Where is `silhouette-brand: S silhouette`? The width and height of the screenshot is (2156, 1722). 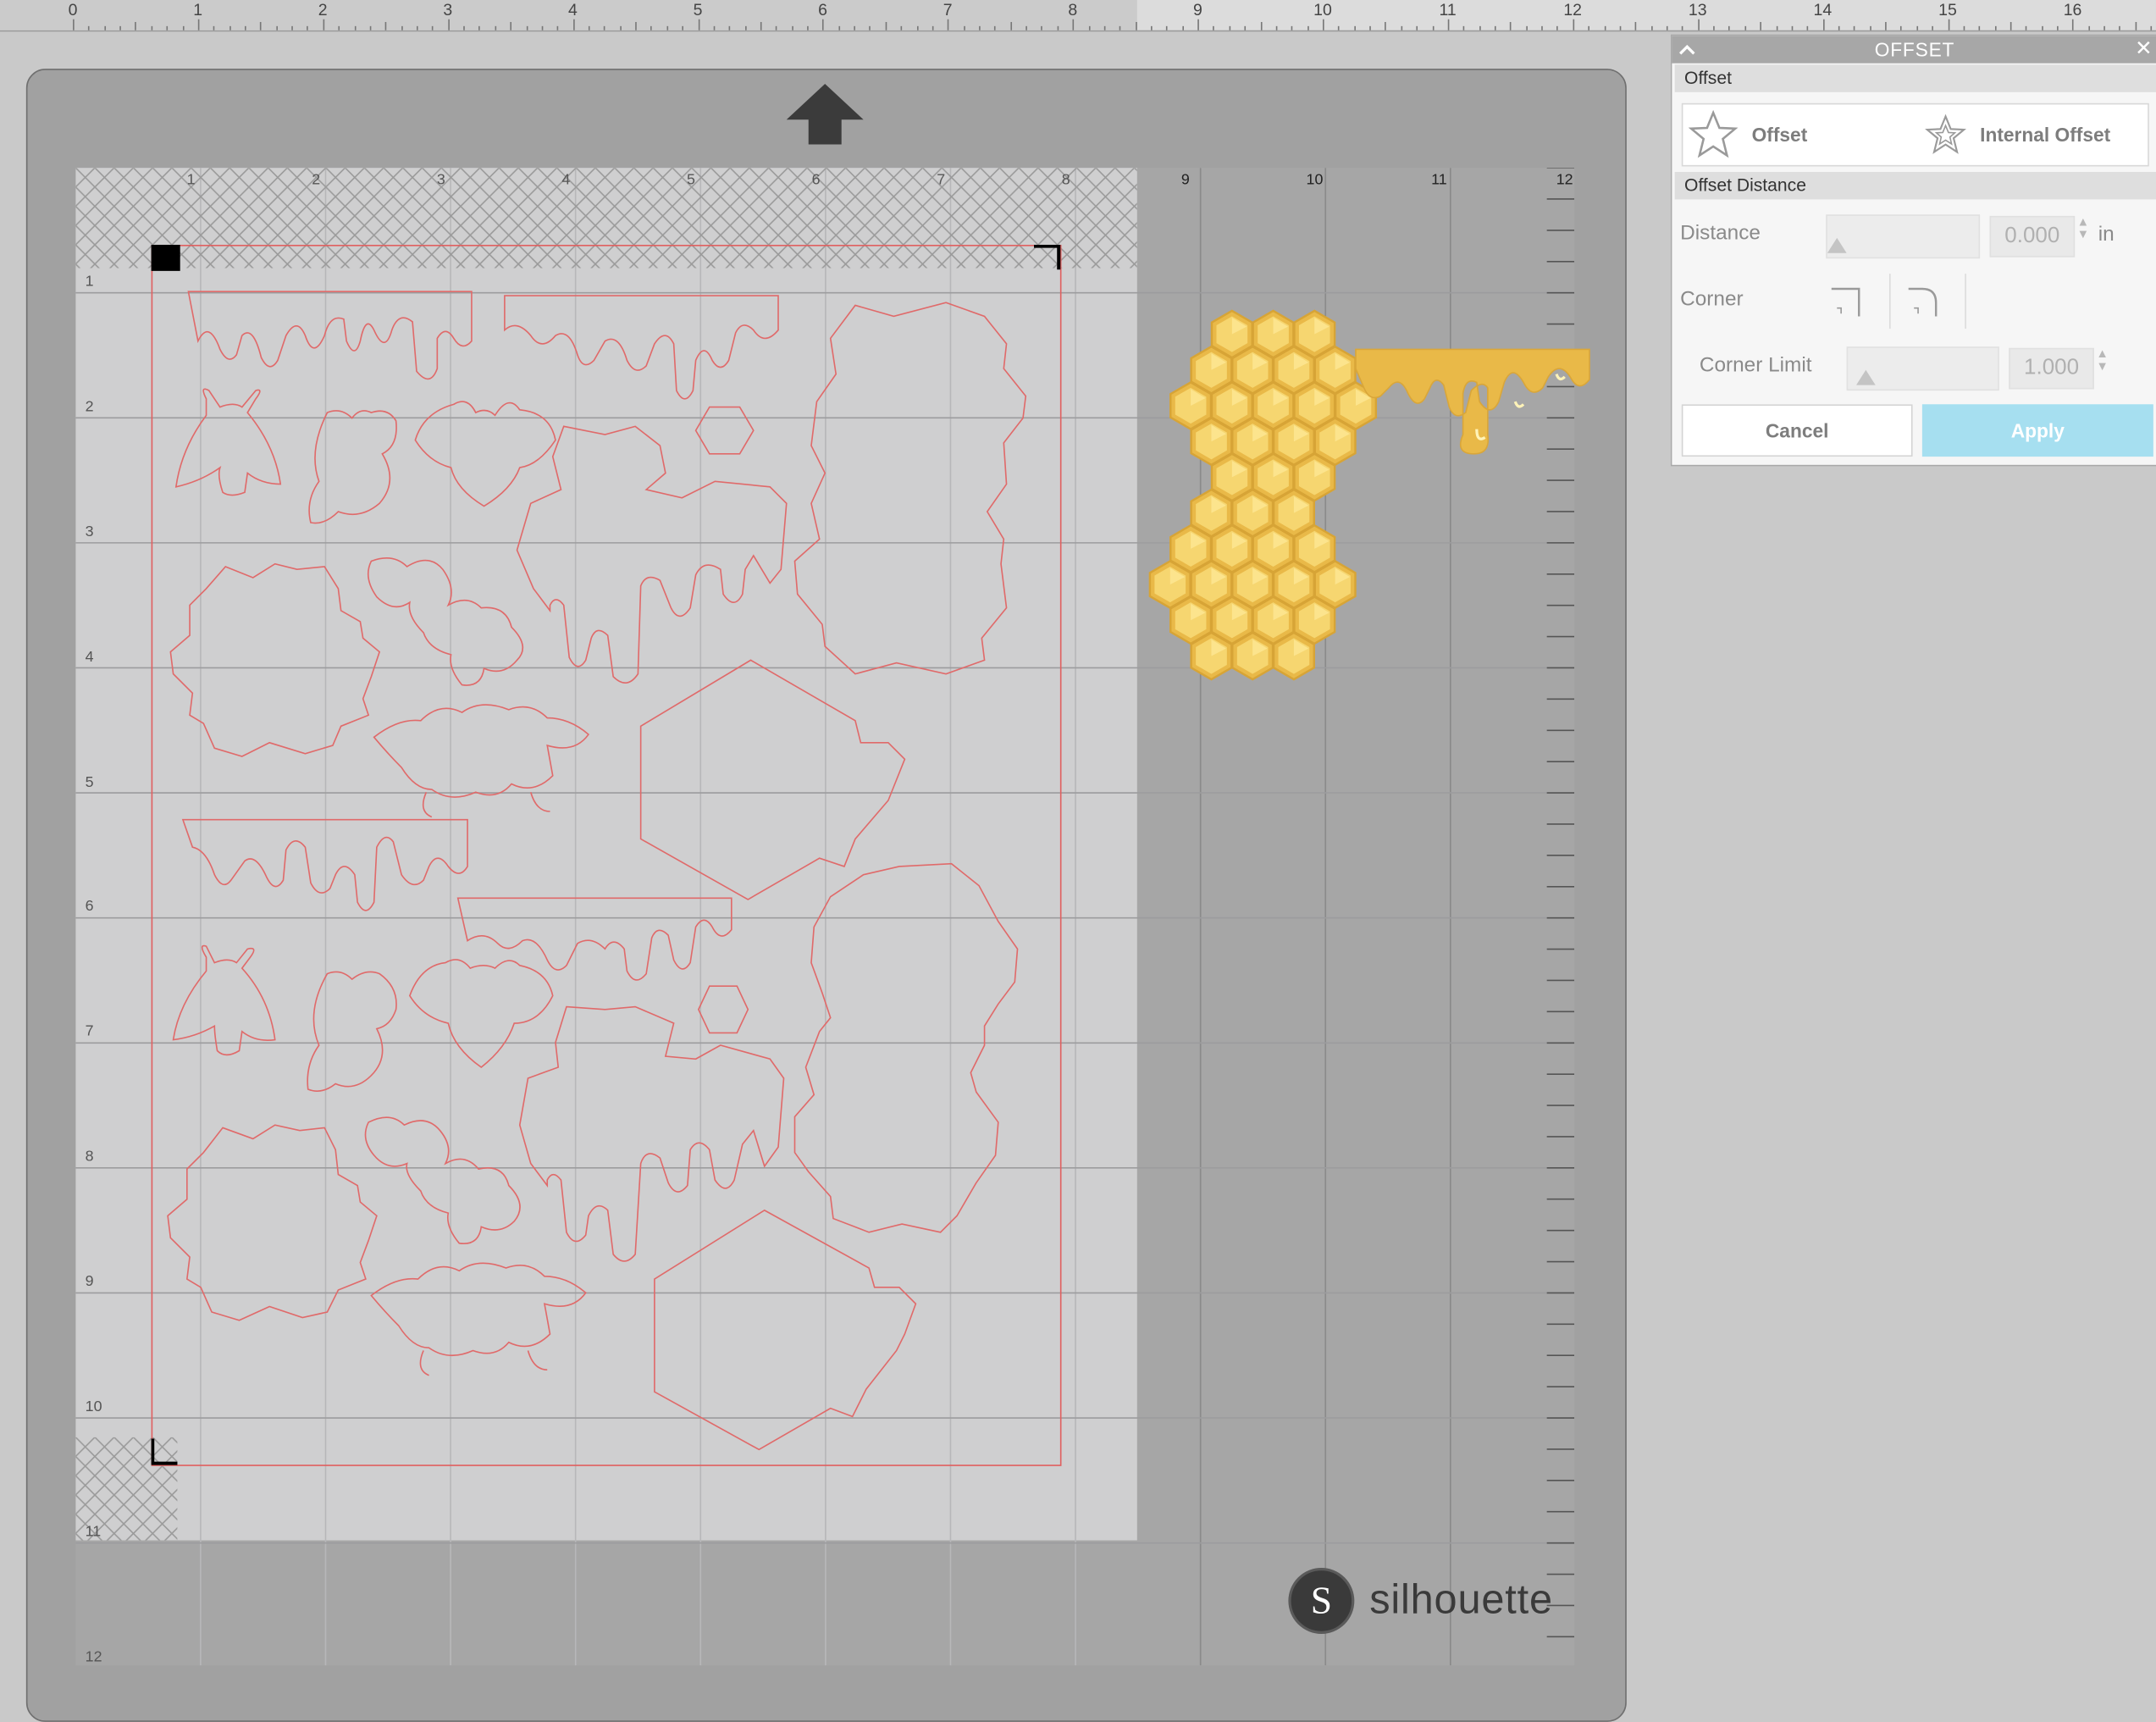
silhouette-brand: S silhouette is located at coordinates (1420, 1600).